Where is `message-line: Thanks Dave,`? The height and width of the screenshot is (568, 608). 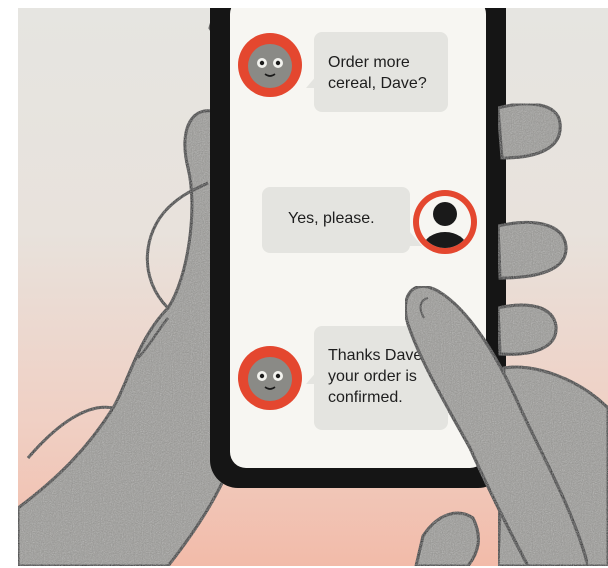
message-line: Thanks Dave, is located at coordinates (377, 355).